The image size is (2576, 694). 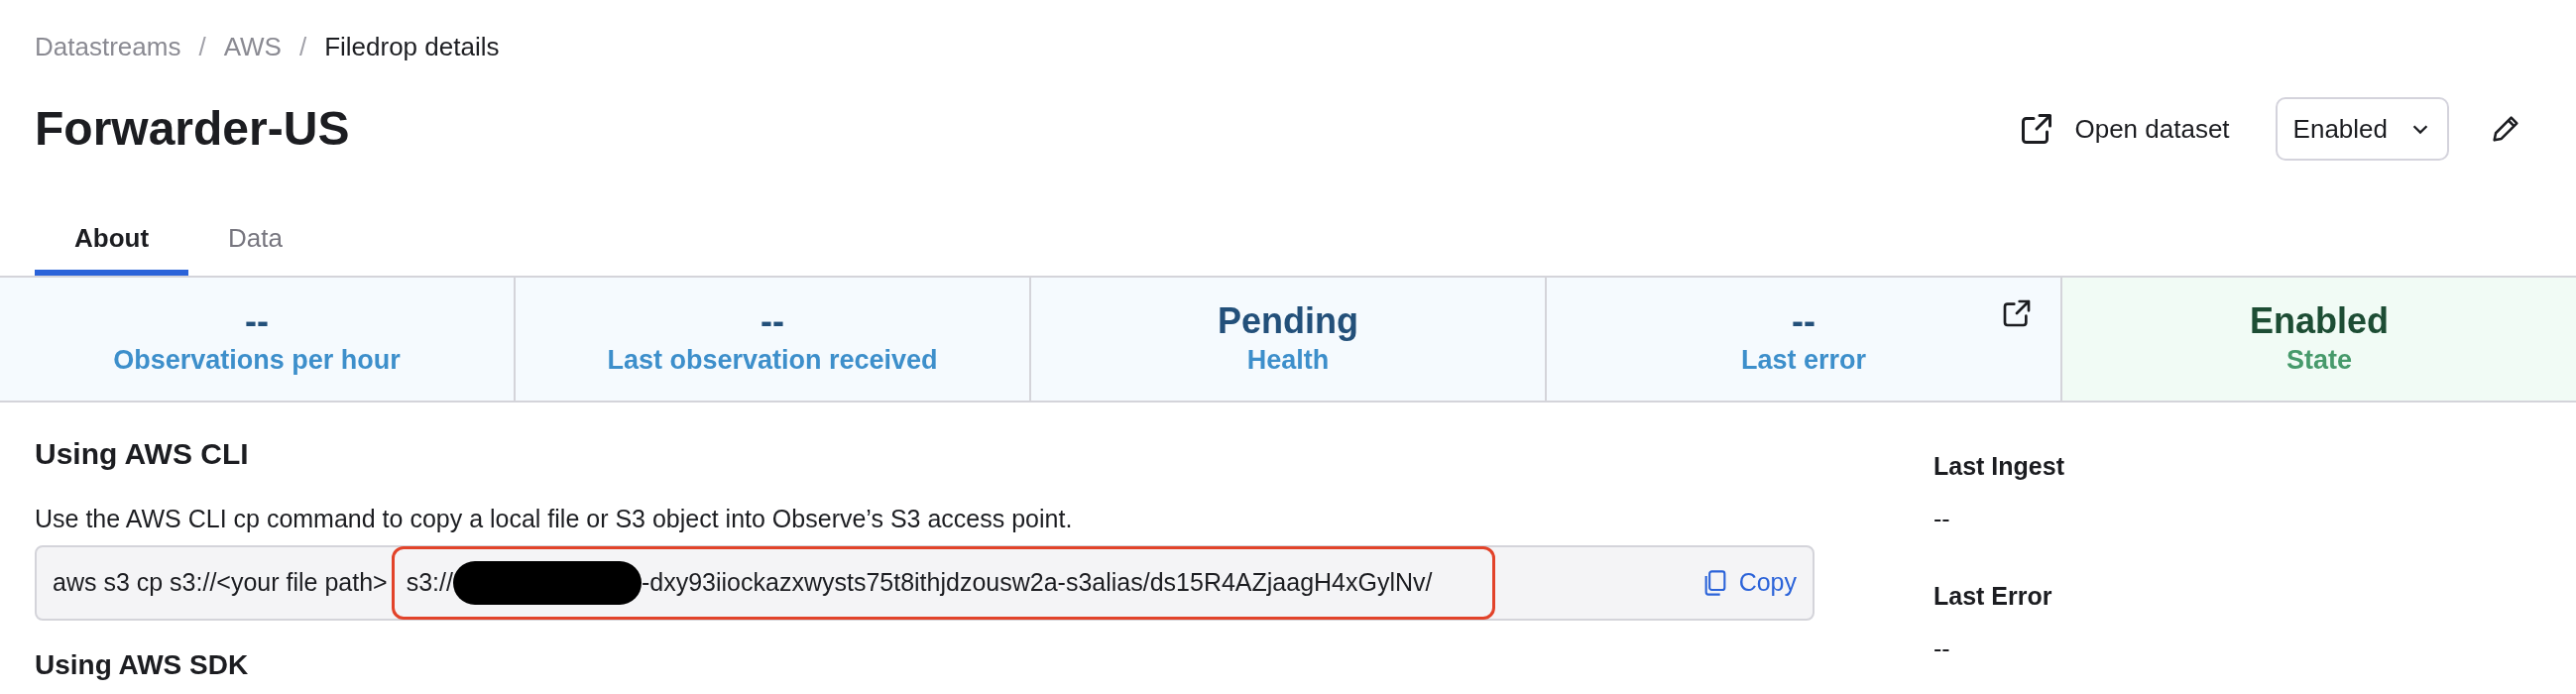 I want to click on stat-value: Enabled, so click(x=2320, y=321).